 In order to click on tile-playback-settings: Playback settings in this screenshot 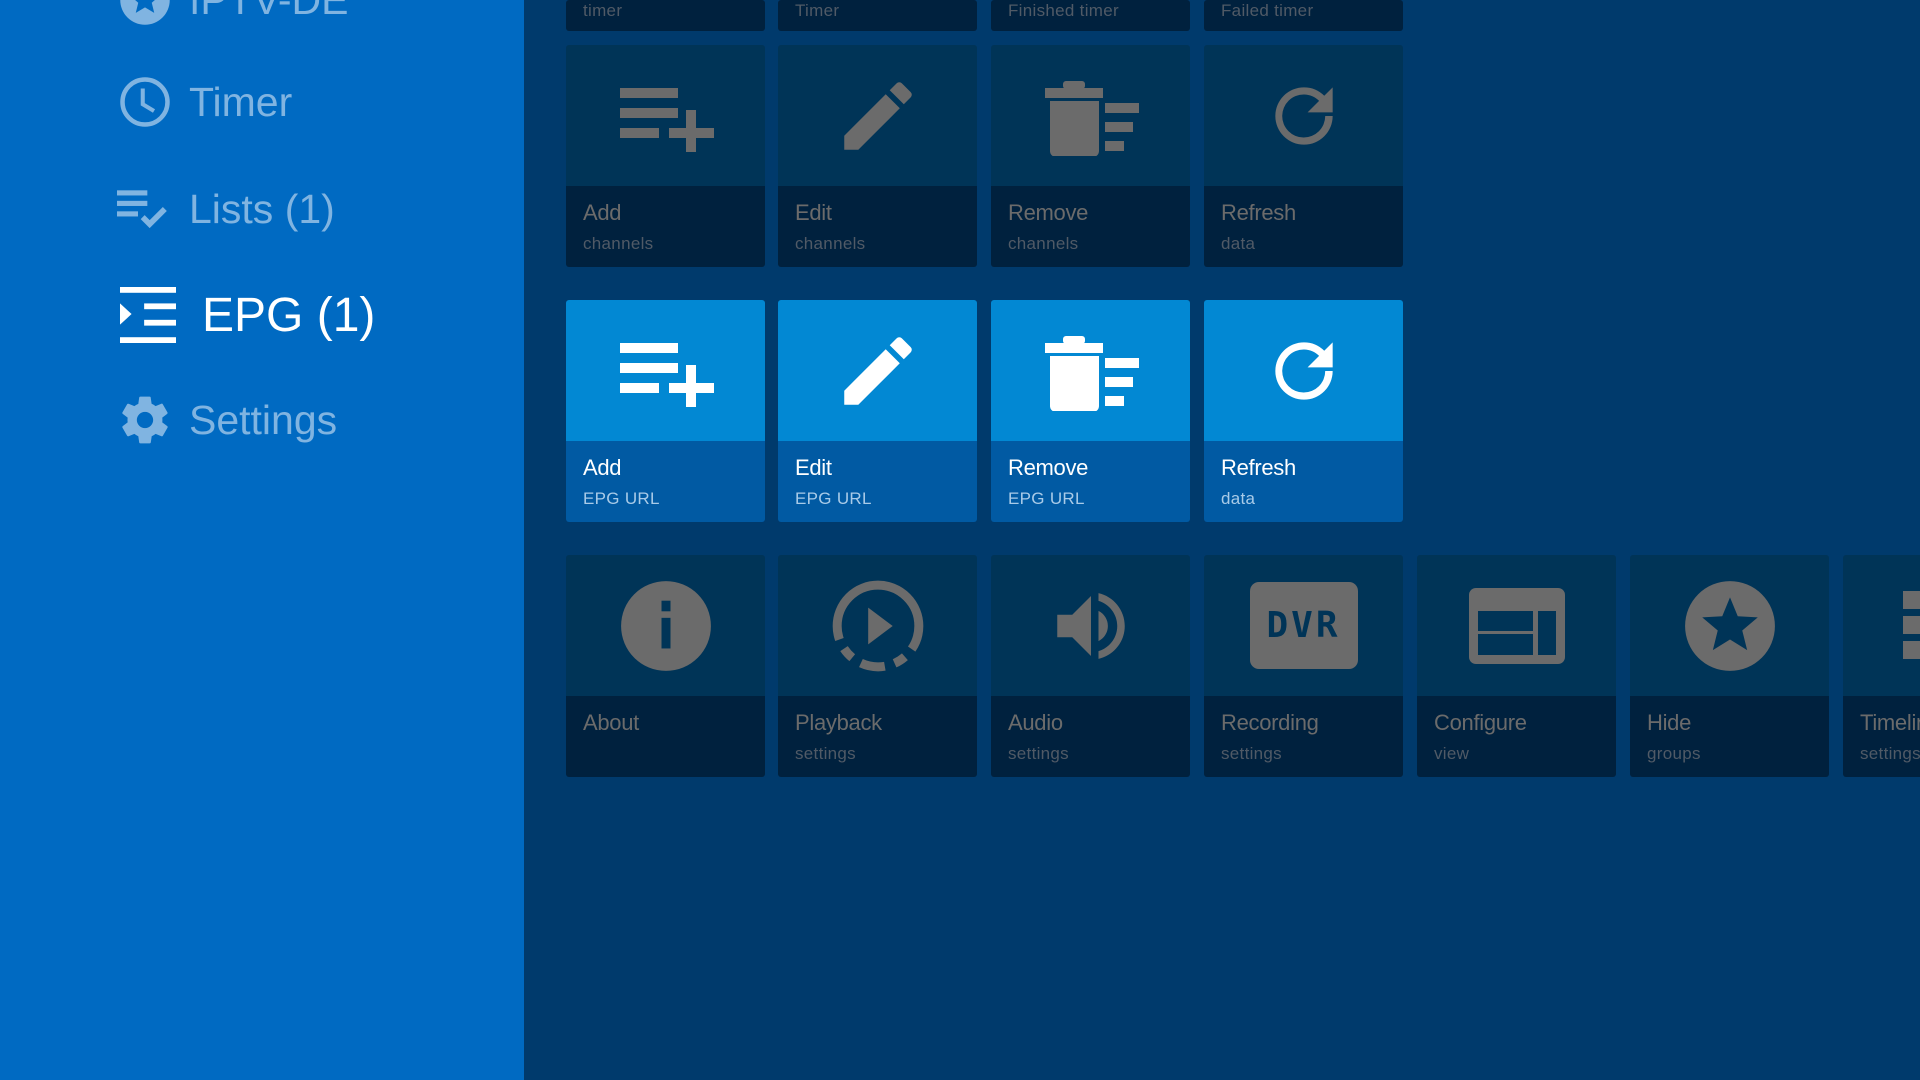, I will do `click(877, 666)`.